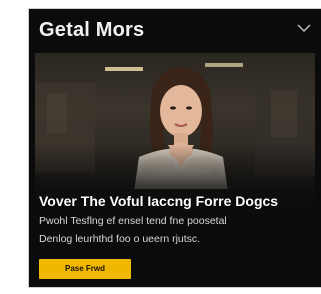 This screenshot has width=321, height=294. I want to click on card-description-line: Pwohl Tesflng ef ensel tend fne poosetal, so click(133, 221).